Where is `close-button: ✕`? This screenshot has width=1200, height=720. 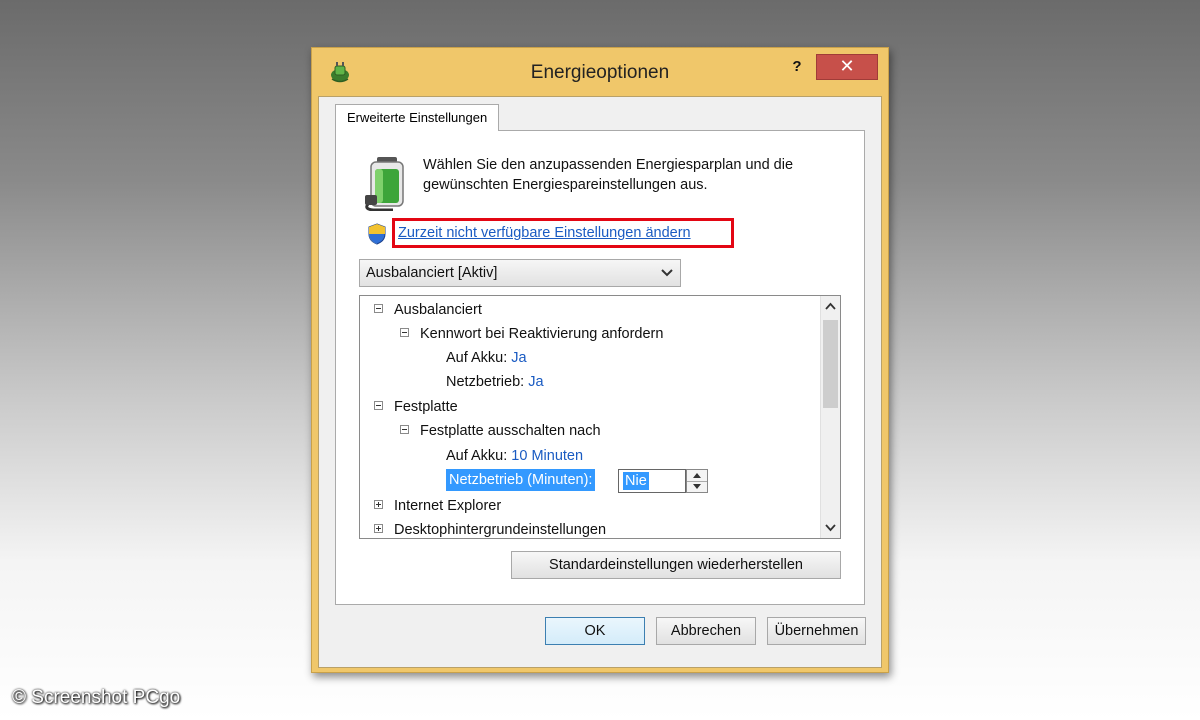 close-button: ✕ is located at coordinates (847, 67).